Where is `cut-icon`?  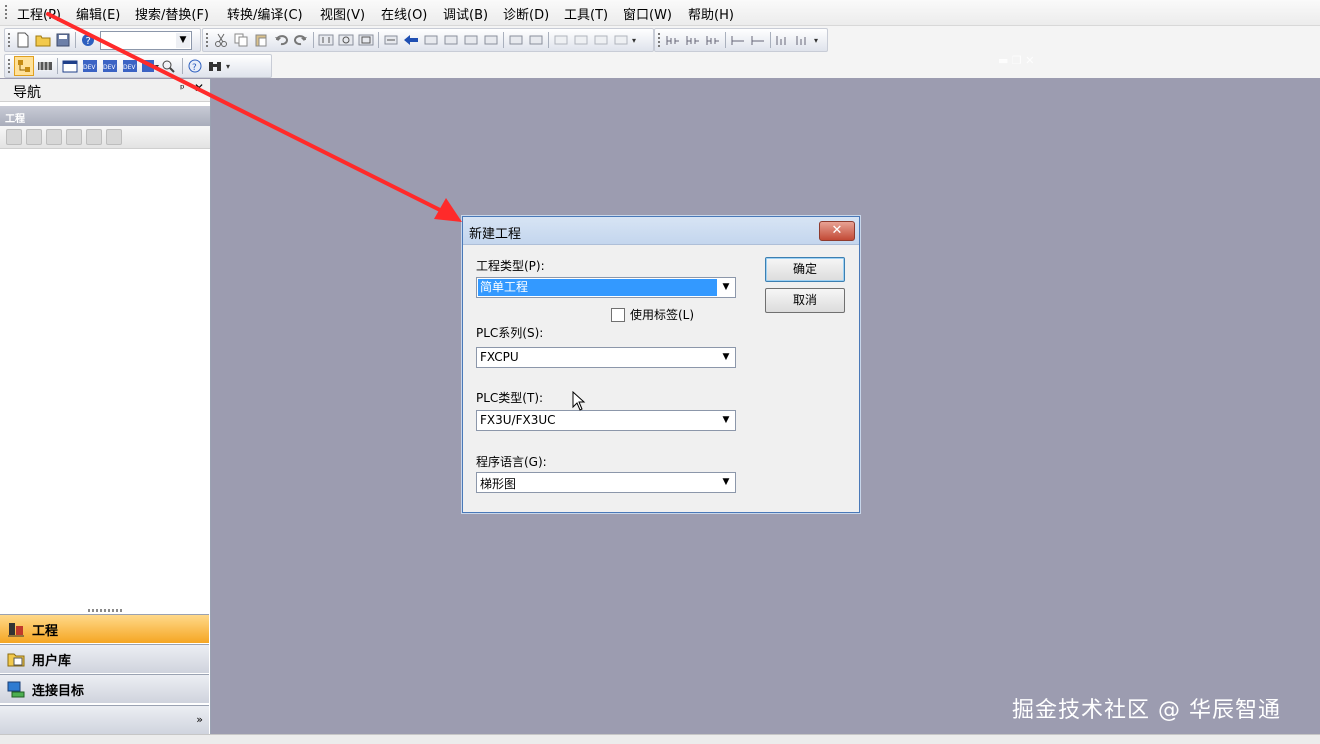 cut-icon is located at coordinates (221, 40).